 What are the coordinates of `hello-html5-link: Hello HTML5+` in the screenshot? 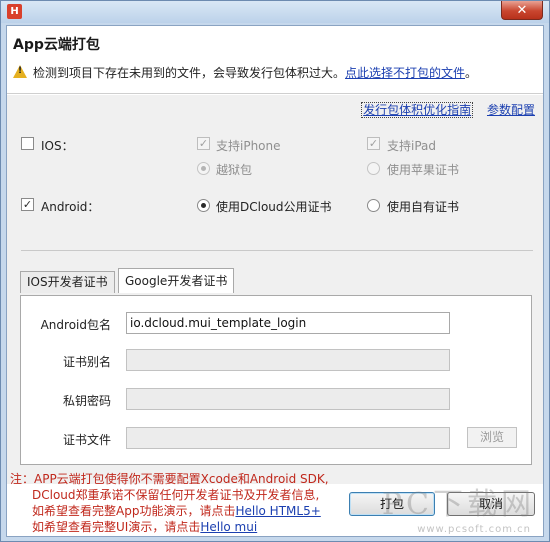 It's located at (277, 511).